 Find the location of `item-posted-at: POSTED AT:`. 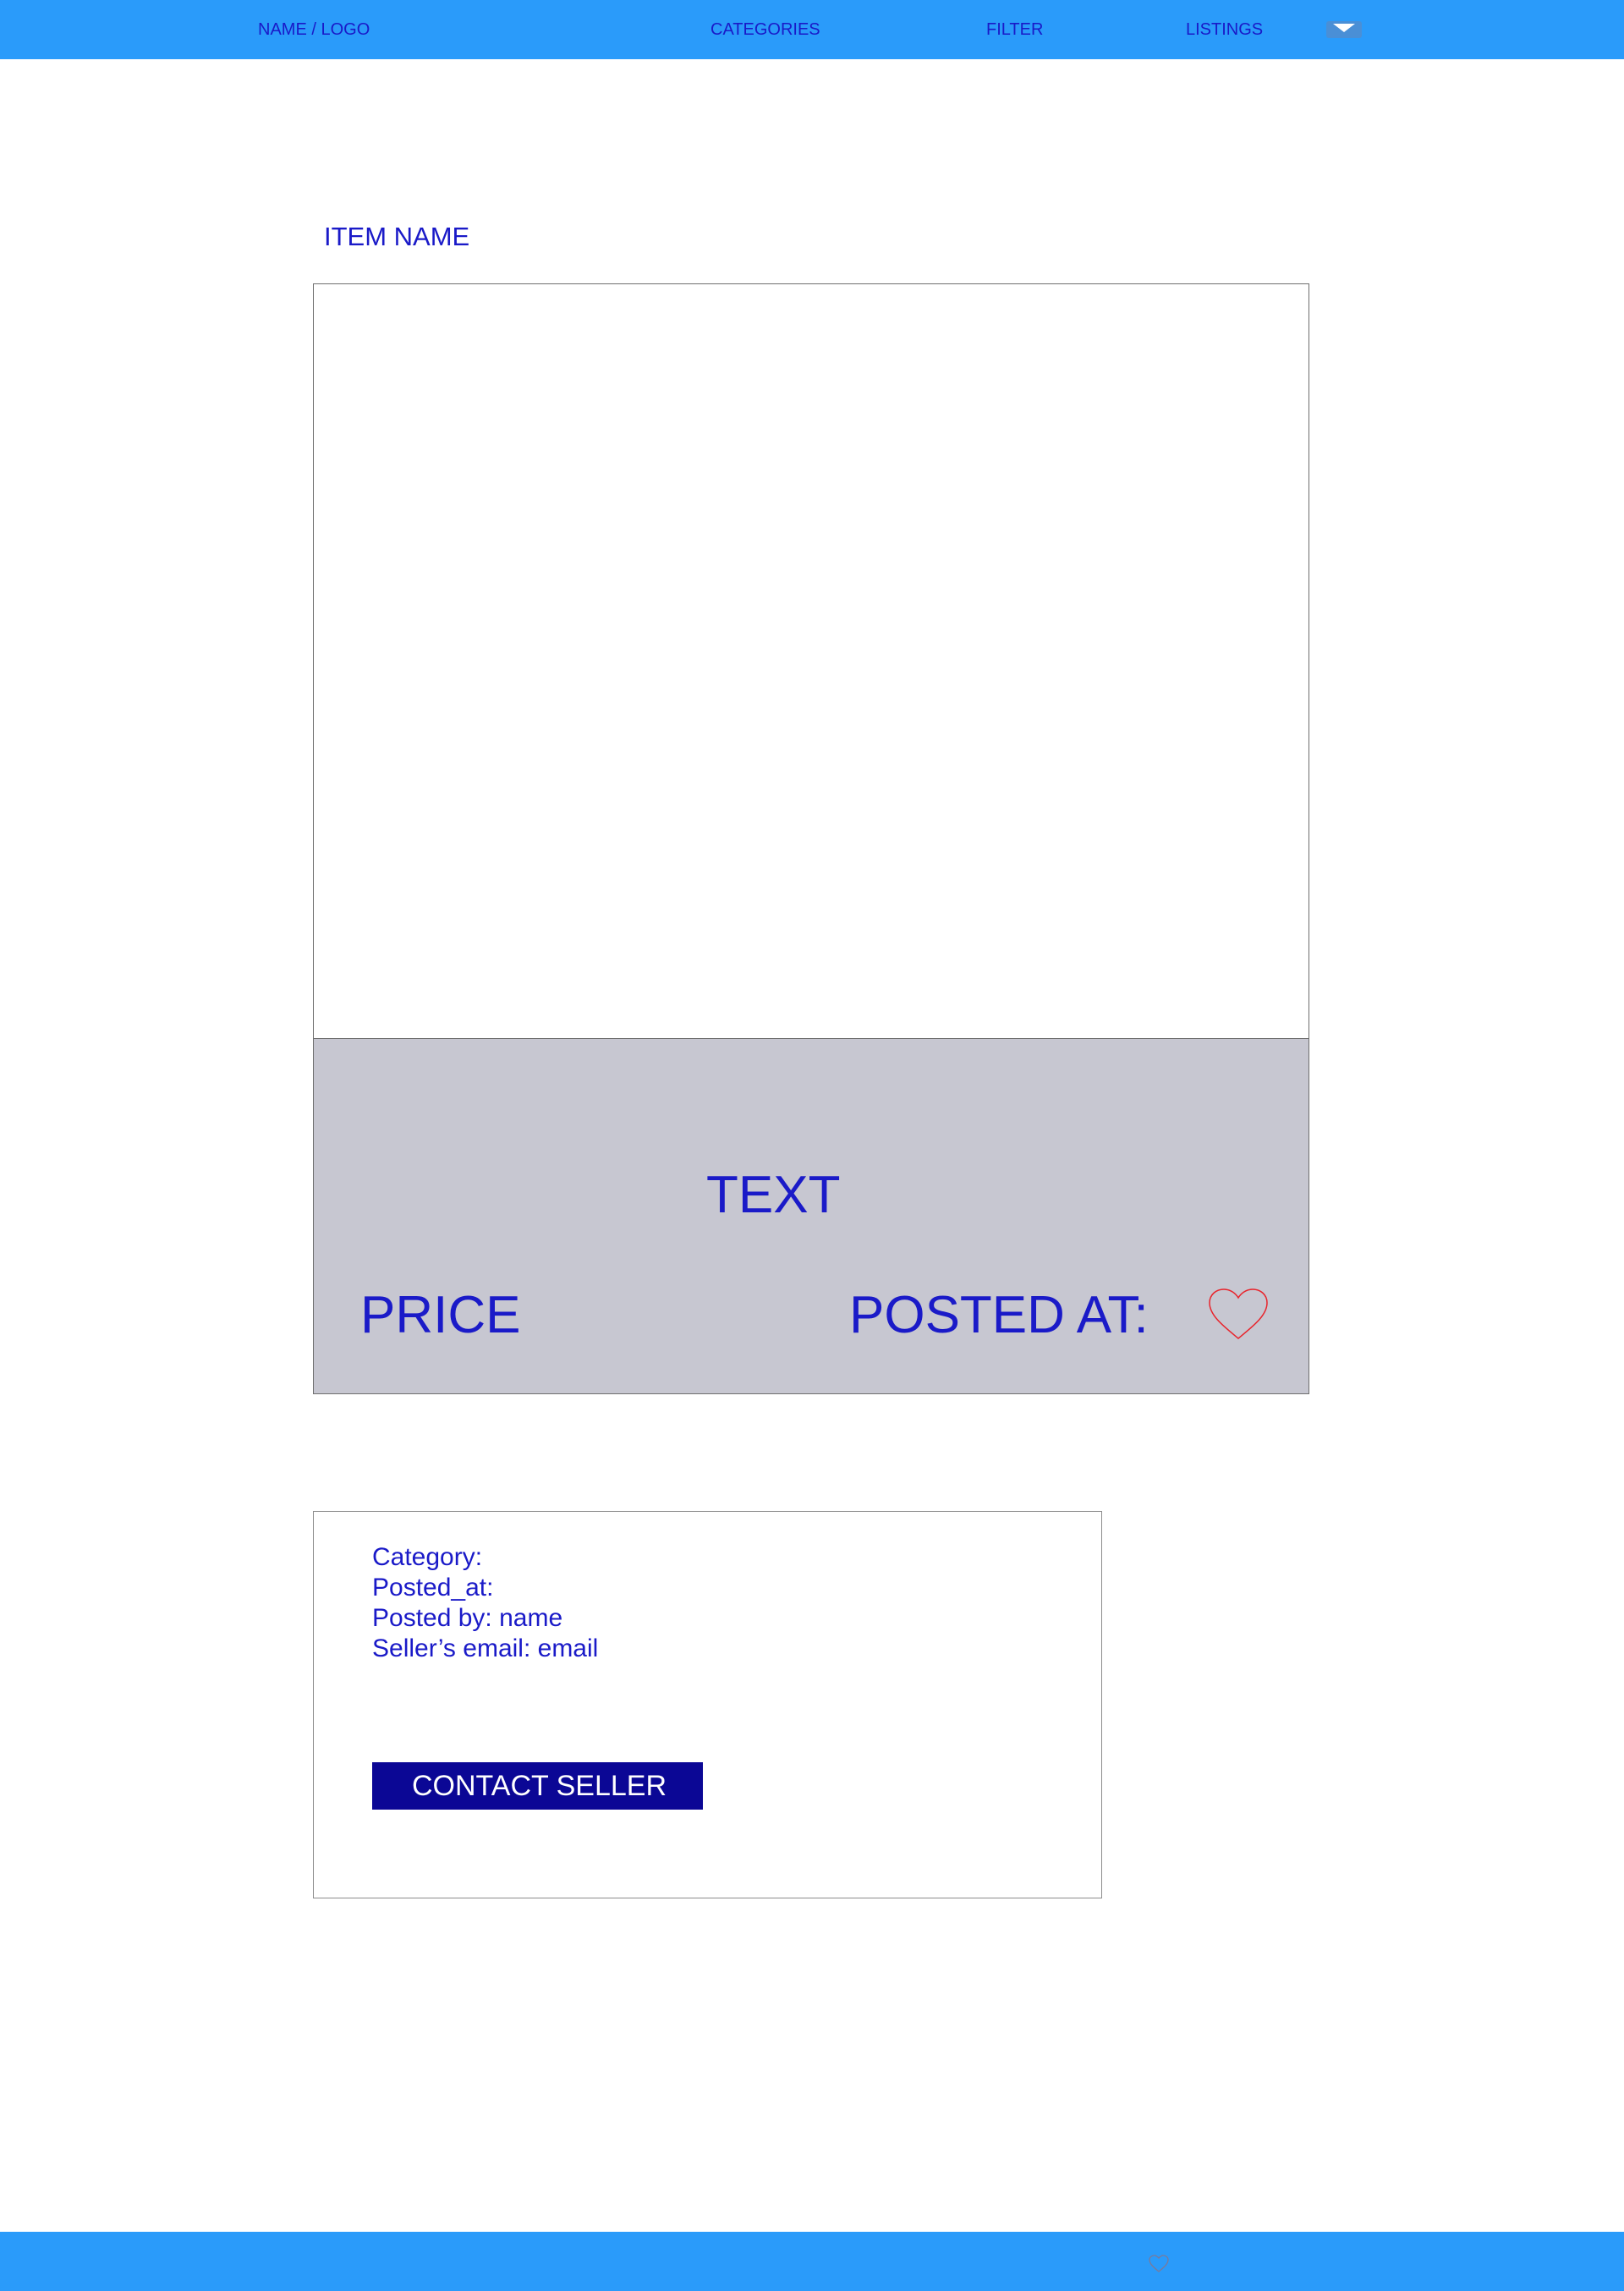

item-posted-at: POSTED AT: is located at coordinates (999, 1315).